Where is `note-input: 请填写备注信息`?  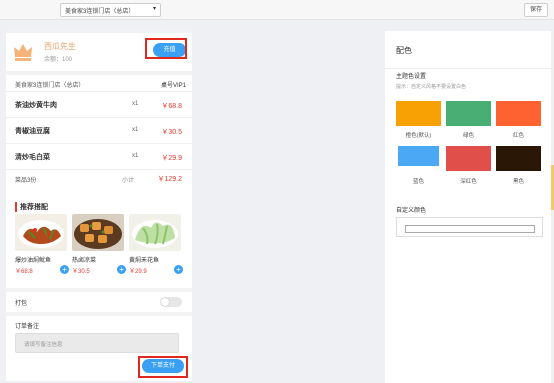 note-input: 请填写备注信息 is located at coordinates (97, 343).